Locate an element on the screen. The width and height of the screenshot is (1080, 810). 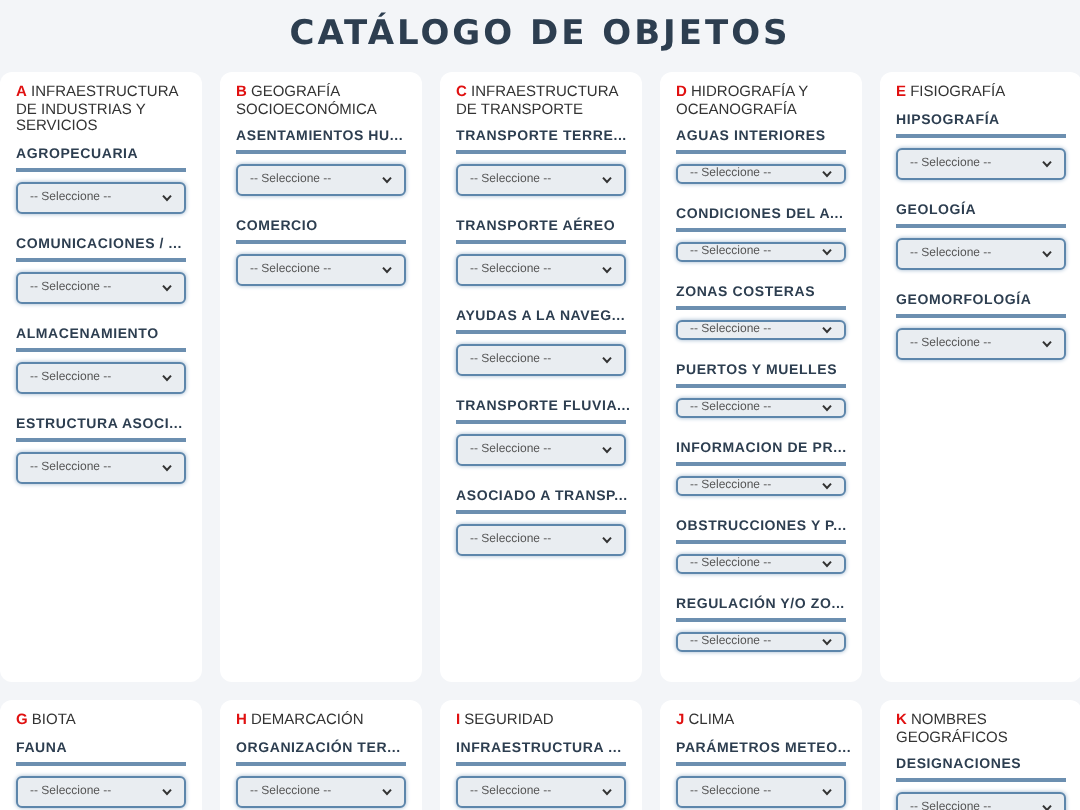
page-title: CATÁLOGO DE OBJETOS is located at coordinates (540, 34).